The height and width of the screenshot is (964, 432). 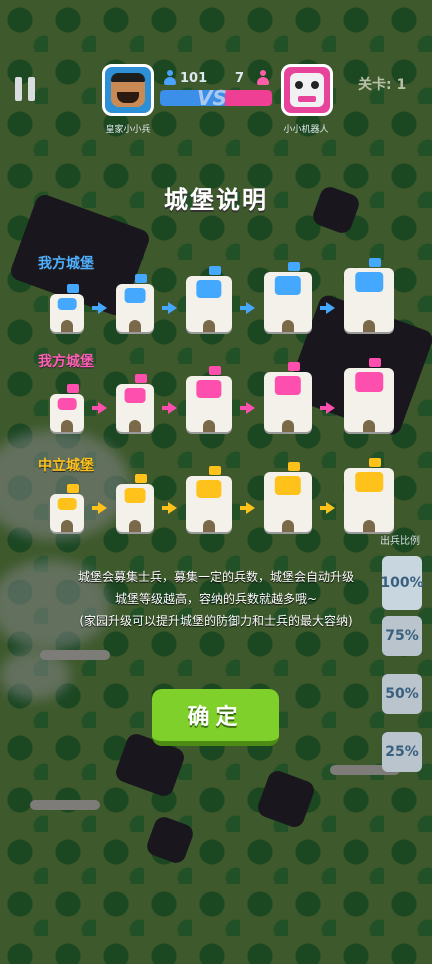 I want to click on pause-icon, so click(x=18, y=89).